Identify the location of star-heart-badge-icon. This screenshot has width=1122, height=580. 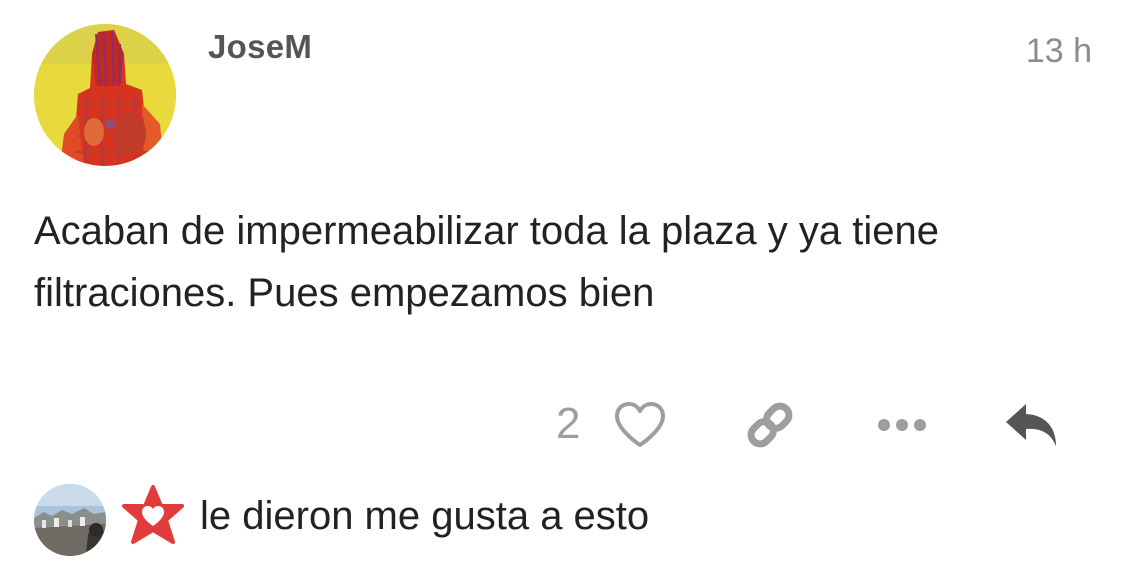
(153, 517).